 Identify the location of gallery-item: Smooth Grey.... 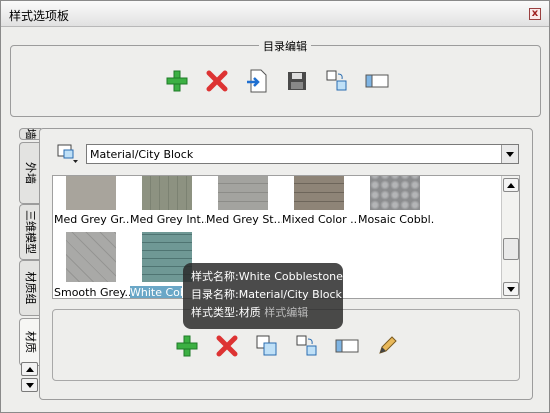
(92, 265).